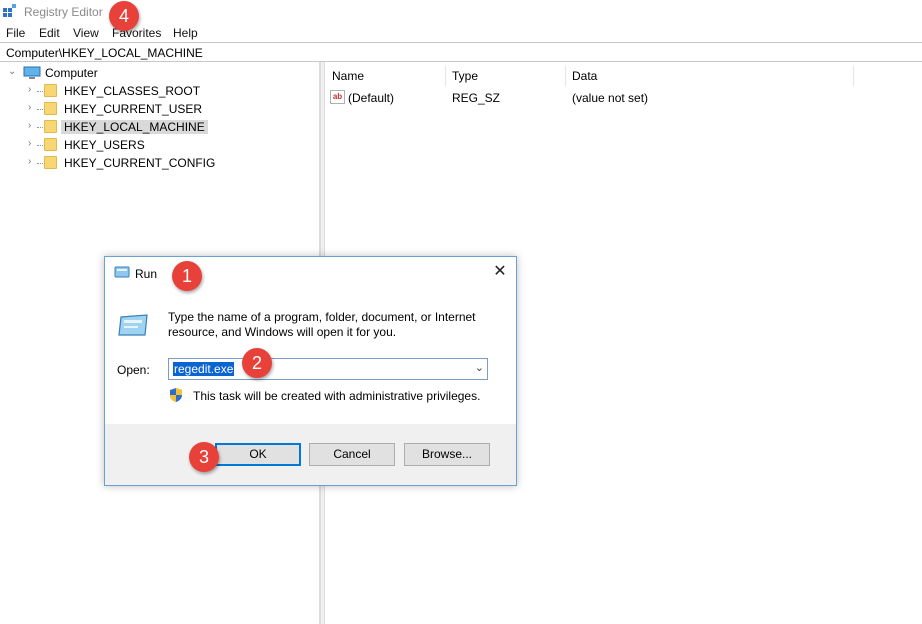 The height and width of the screenshot is (624, 922). I want to click on address-bar: Computer\HKEY_LOCAL_MACHINE, so click(461, 52).